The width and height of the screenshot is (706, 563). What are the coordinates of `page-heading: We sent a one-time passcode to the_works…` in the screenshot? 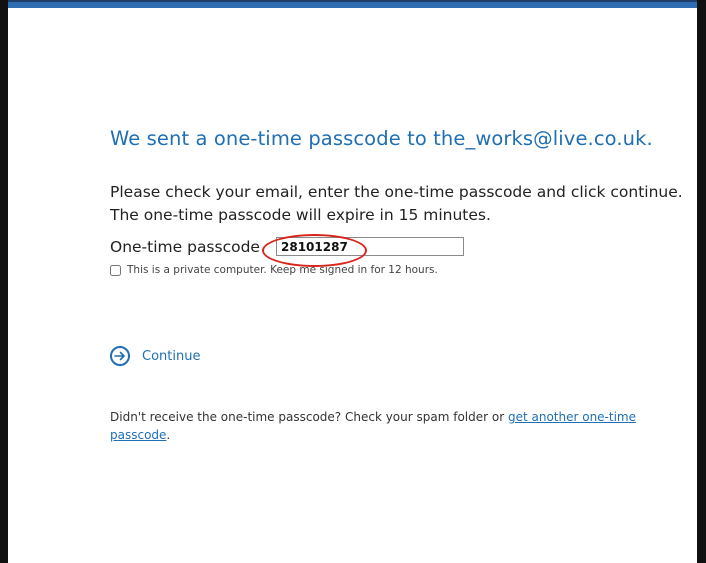 It's located at (381, 138).